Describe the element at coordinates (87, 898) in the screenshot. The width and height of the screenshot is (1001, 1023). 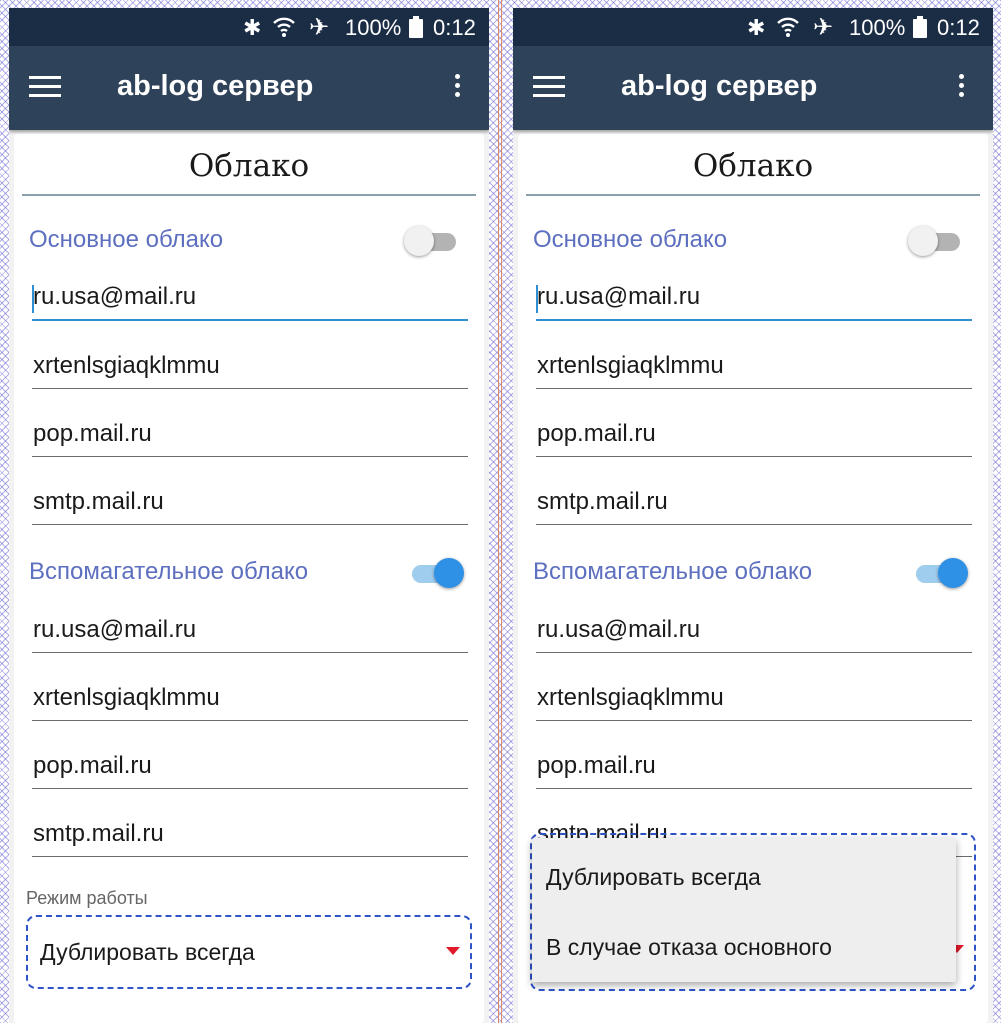
I see `mode-label: Режим работы` at that location.